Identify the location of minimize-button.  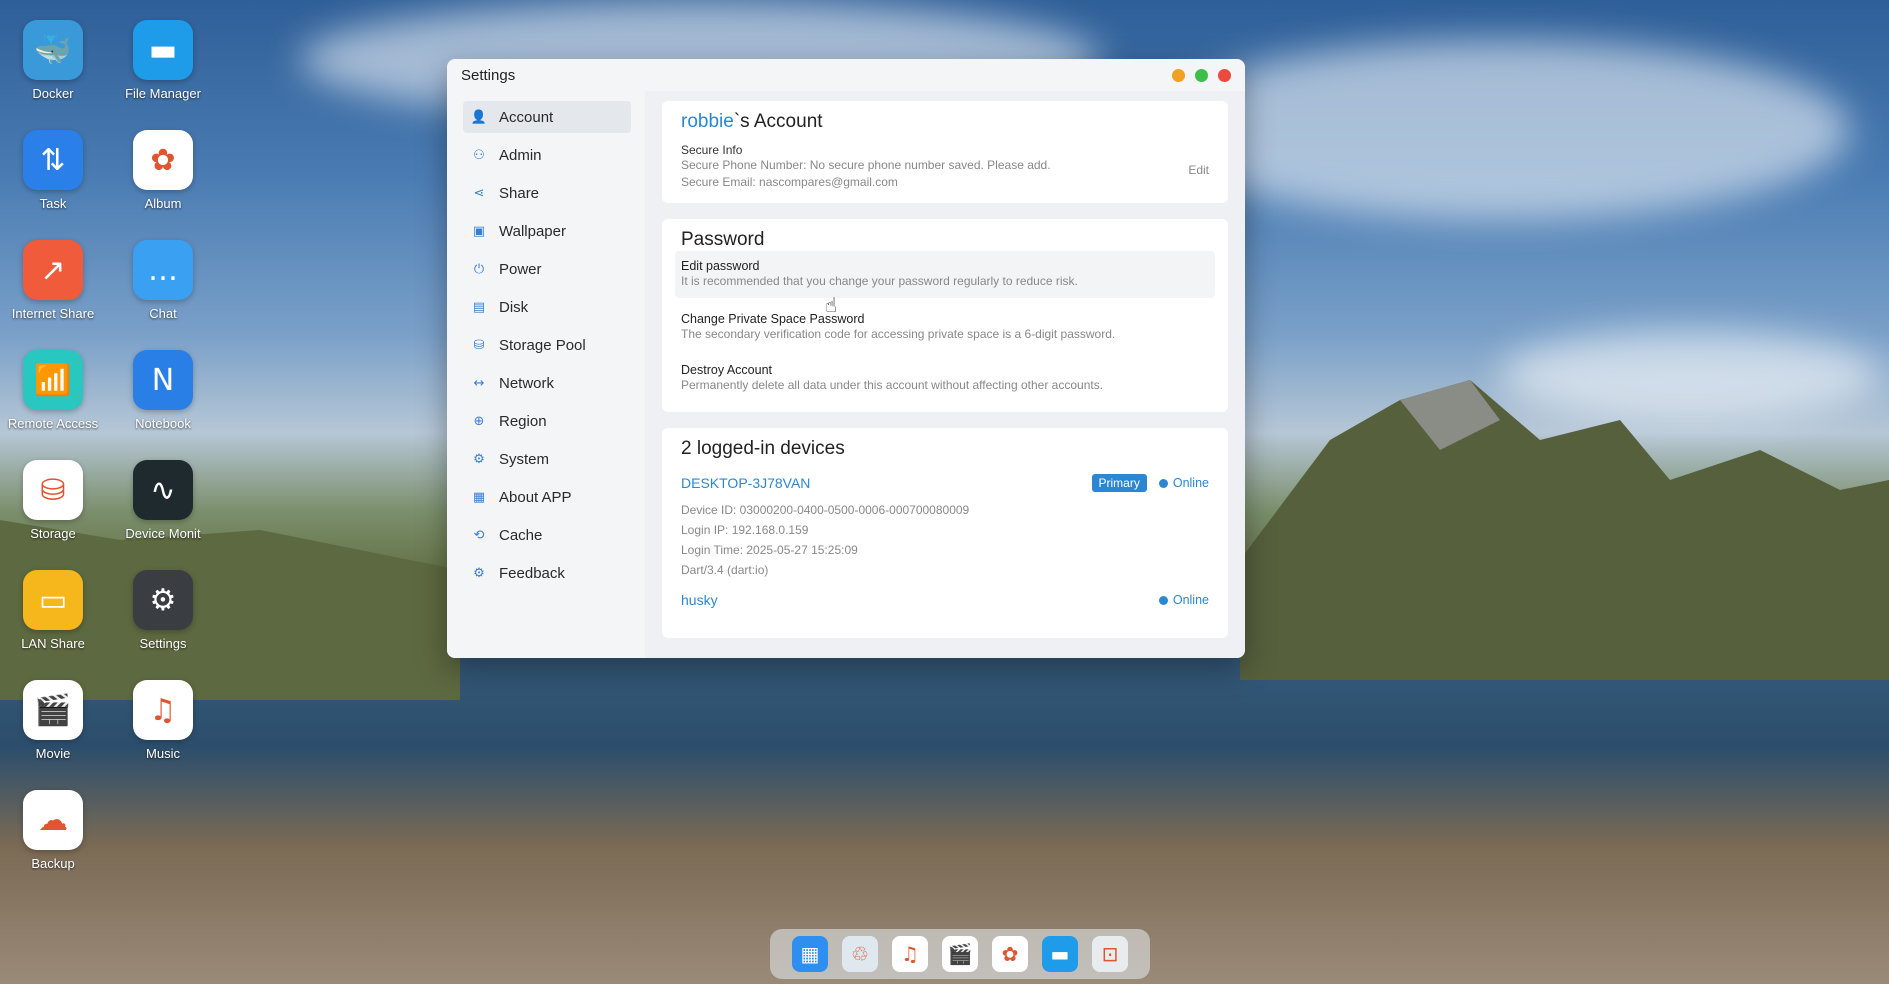
(1178, 75).